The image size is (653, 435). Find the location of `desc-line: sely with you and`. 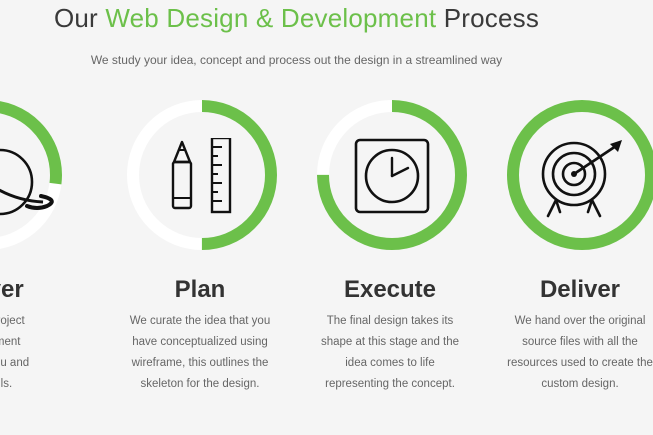

desc-line: sely with you and is located at coordinates (15, 363).